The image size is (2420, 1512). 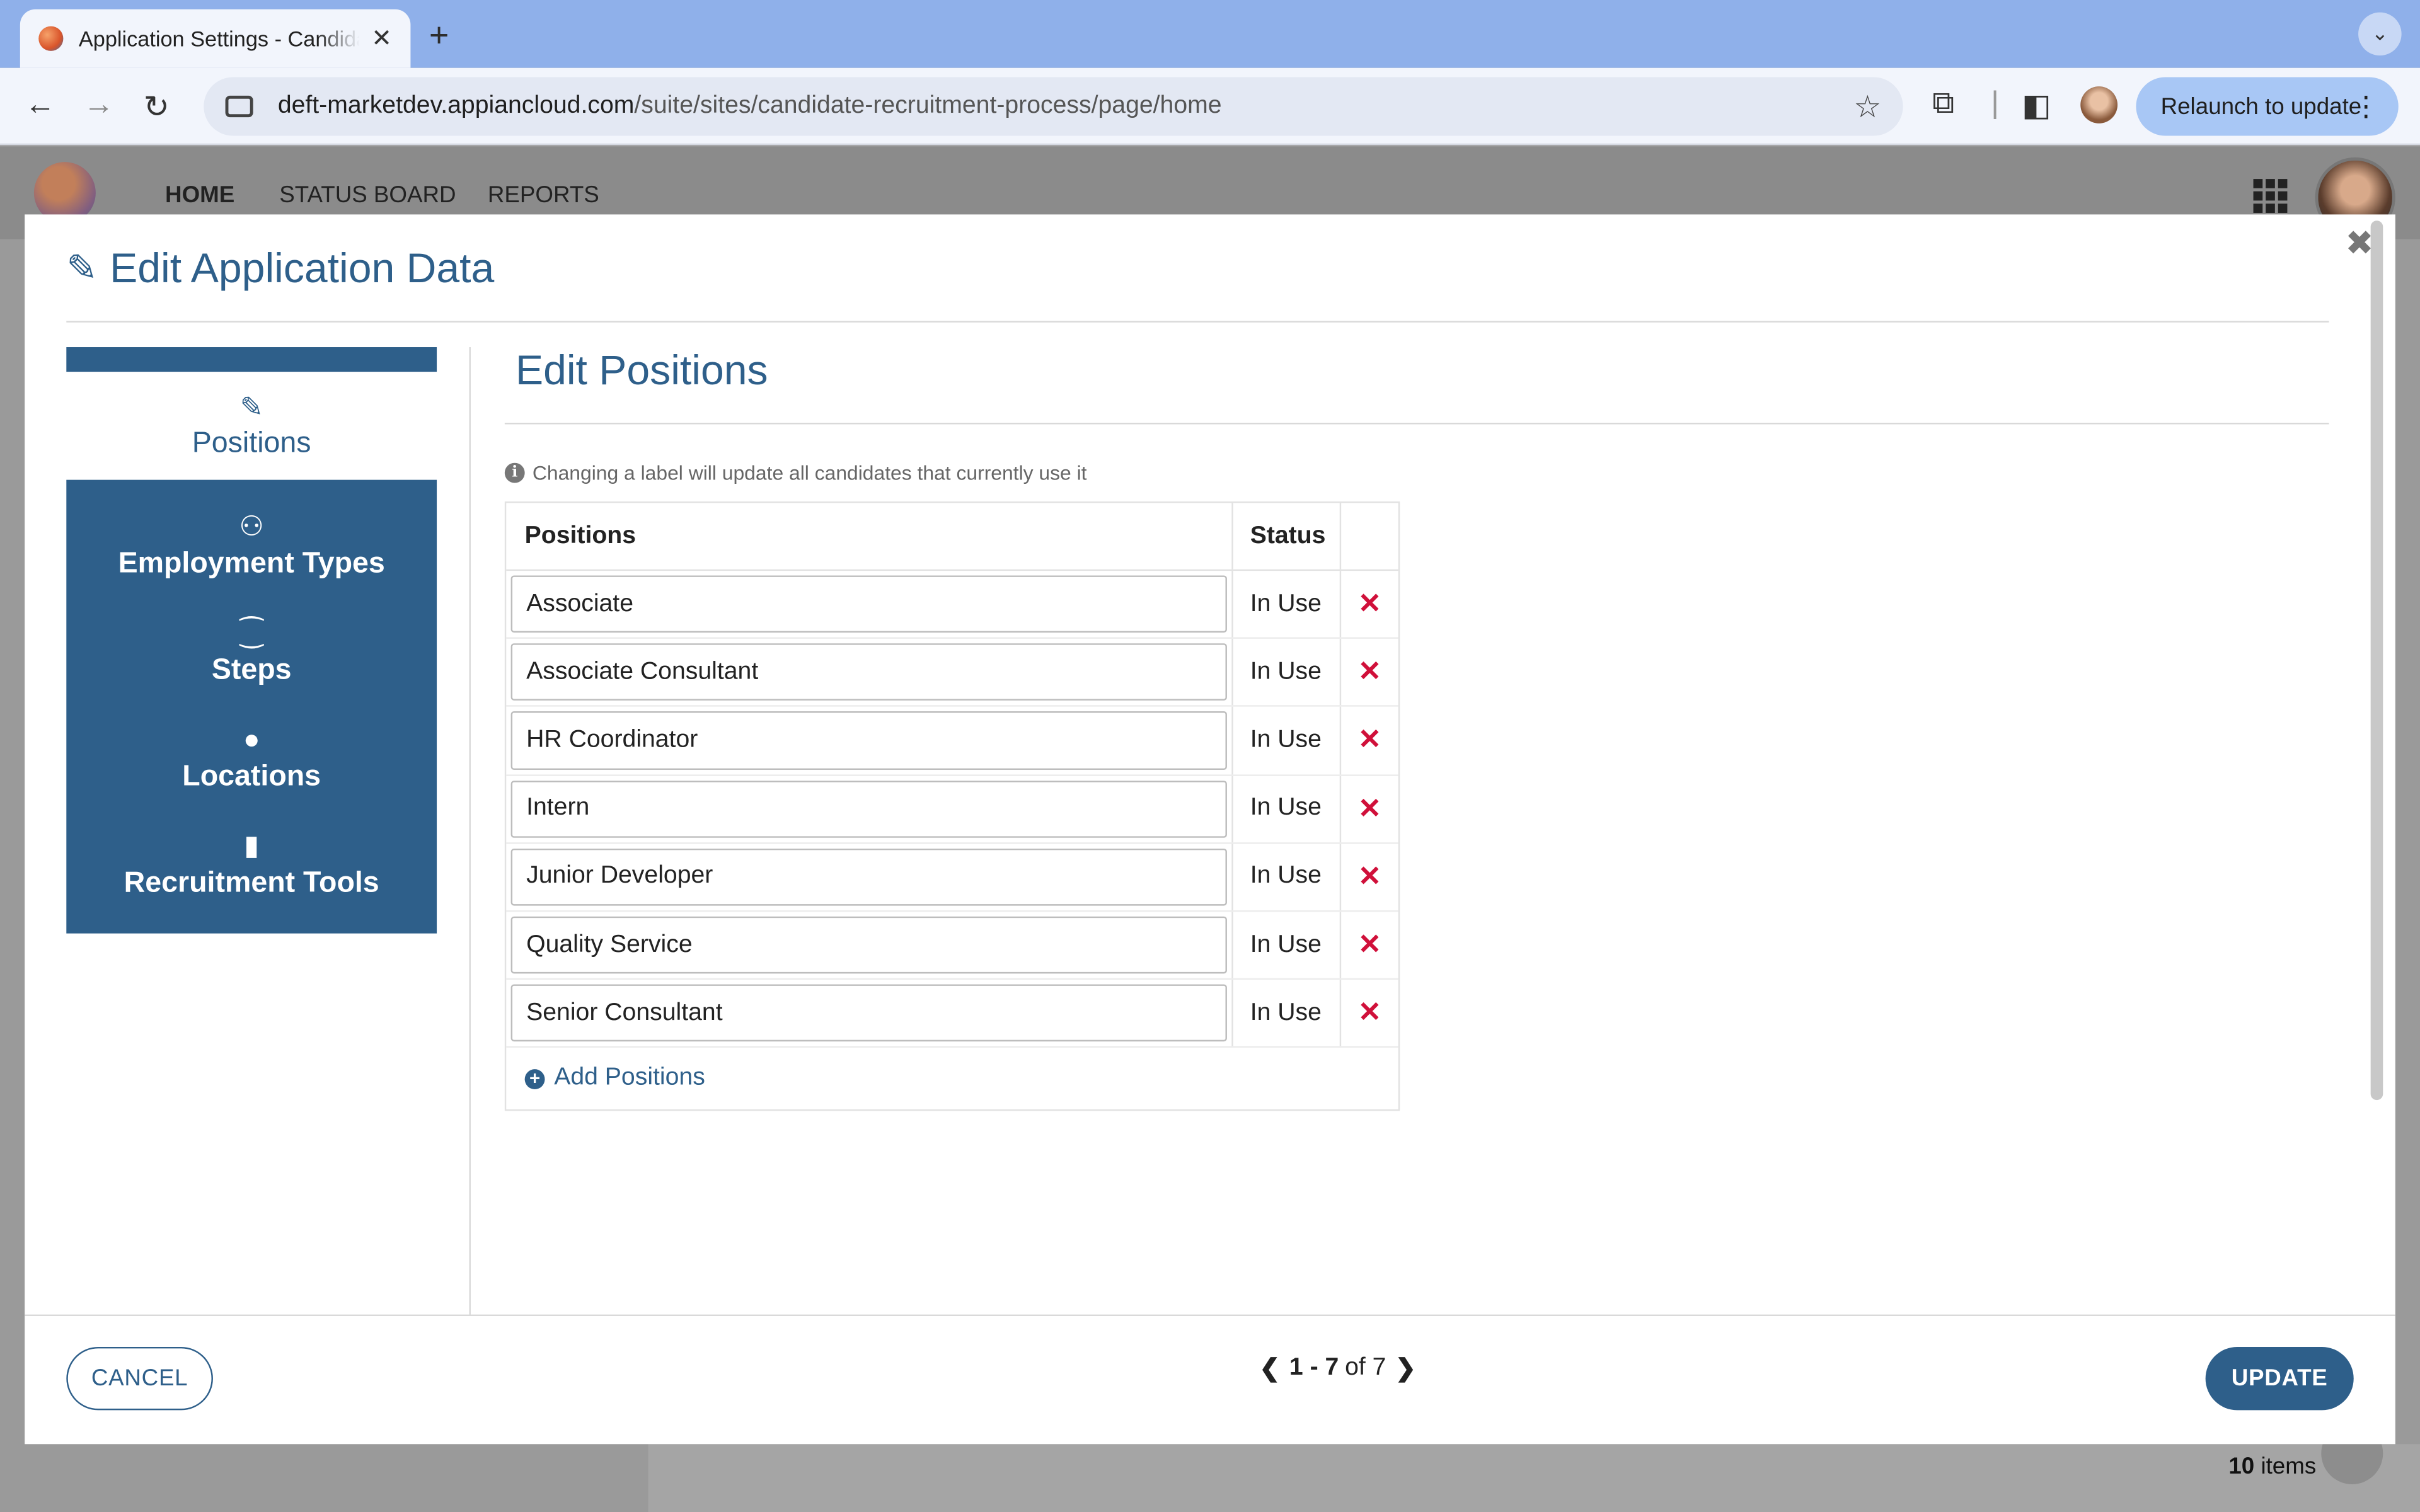 I want to click on position-input: Associate, so click(x=868, y=604).